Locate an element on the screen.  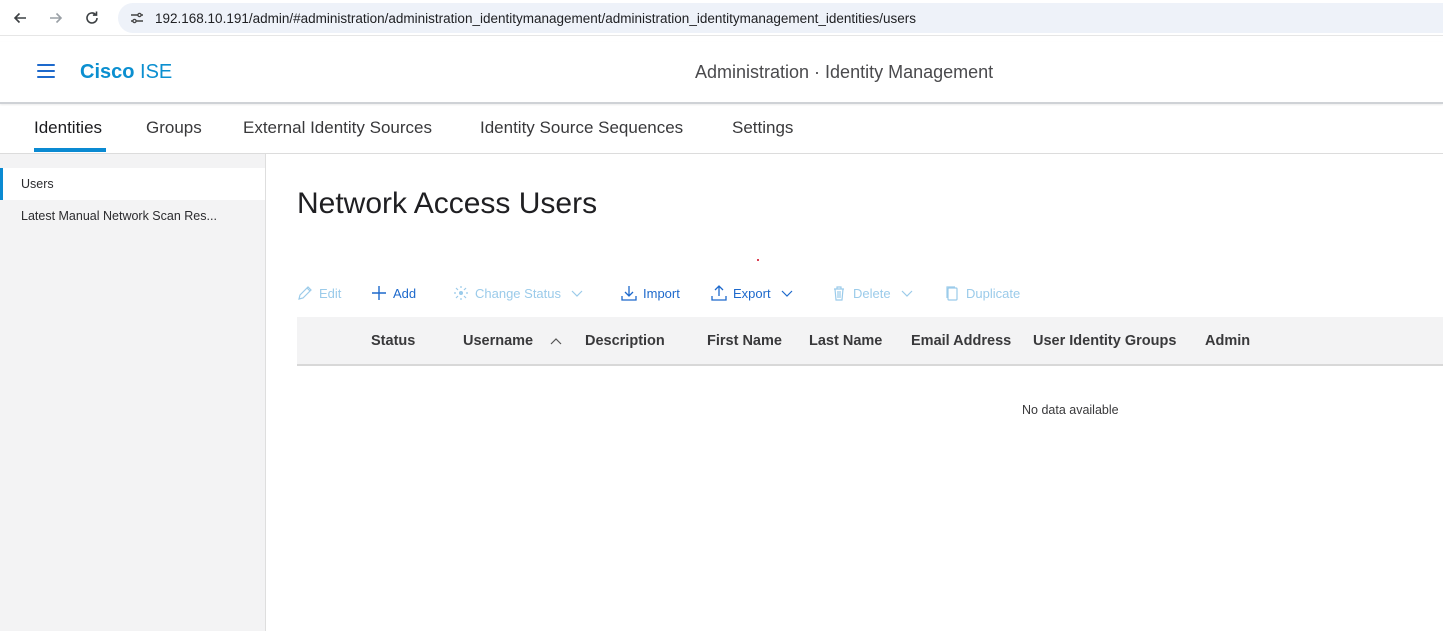
delete-button: Delete is located at coordinates (872, 293).